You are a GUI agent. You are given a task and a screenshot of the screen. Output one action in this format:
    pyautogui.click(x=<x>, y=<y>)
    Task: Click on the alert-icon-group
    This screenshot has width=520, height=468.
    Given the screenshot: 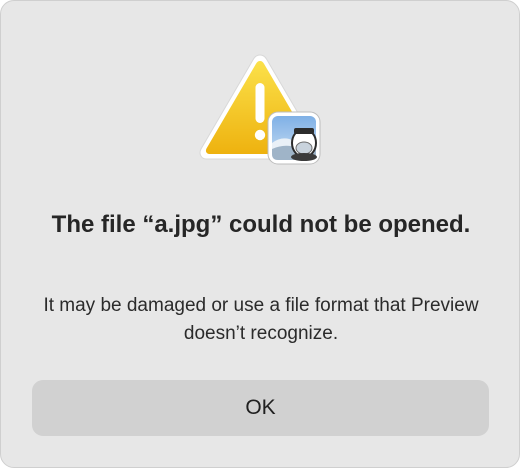 What is the action you would take?
    pyautogui.click(x=261, y=111)
    